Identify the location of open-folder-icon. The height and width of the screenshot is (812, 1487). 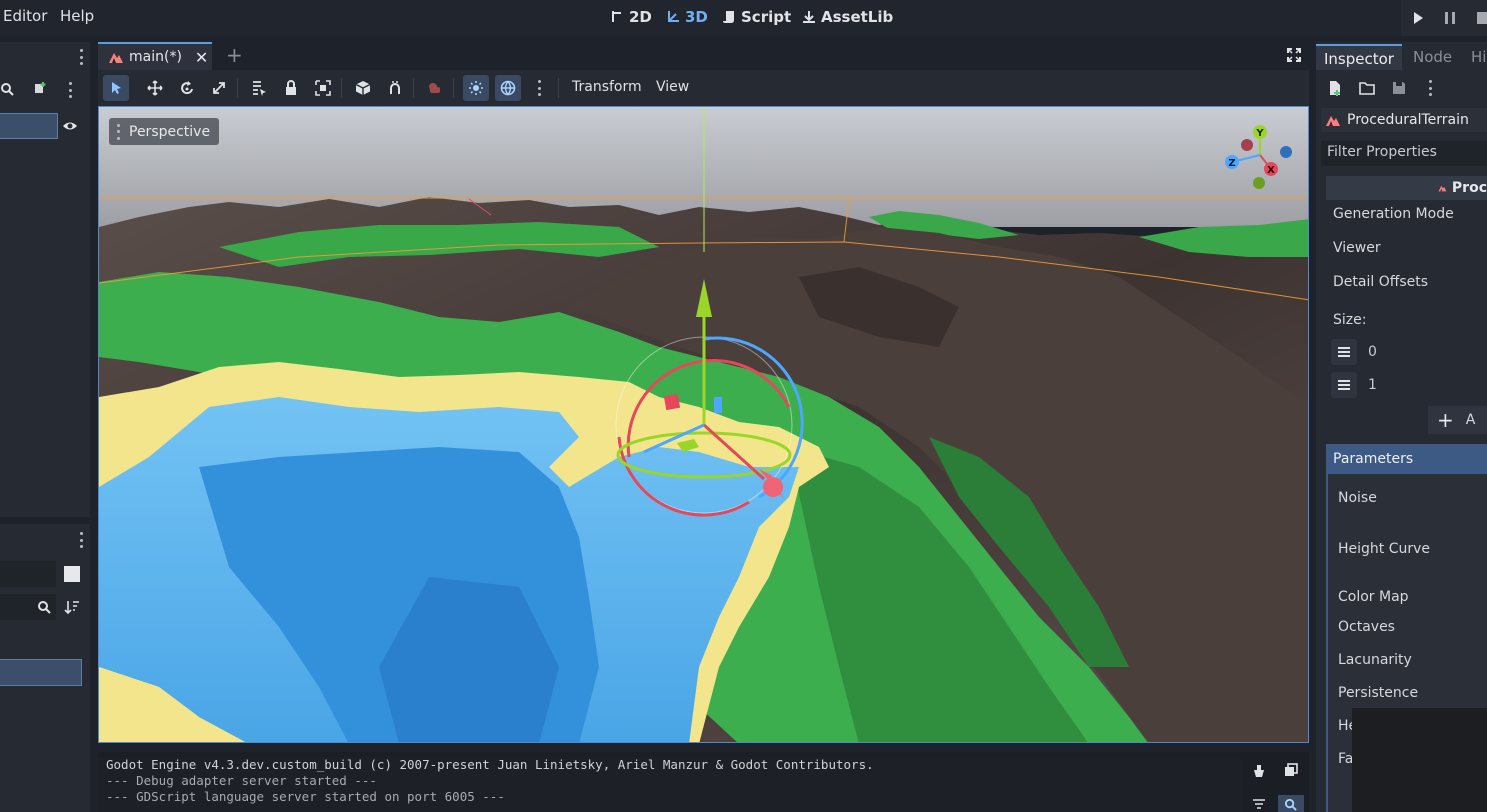
(1367, 88).